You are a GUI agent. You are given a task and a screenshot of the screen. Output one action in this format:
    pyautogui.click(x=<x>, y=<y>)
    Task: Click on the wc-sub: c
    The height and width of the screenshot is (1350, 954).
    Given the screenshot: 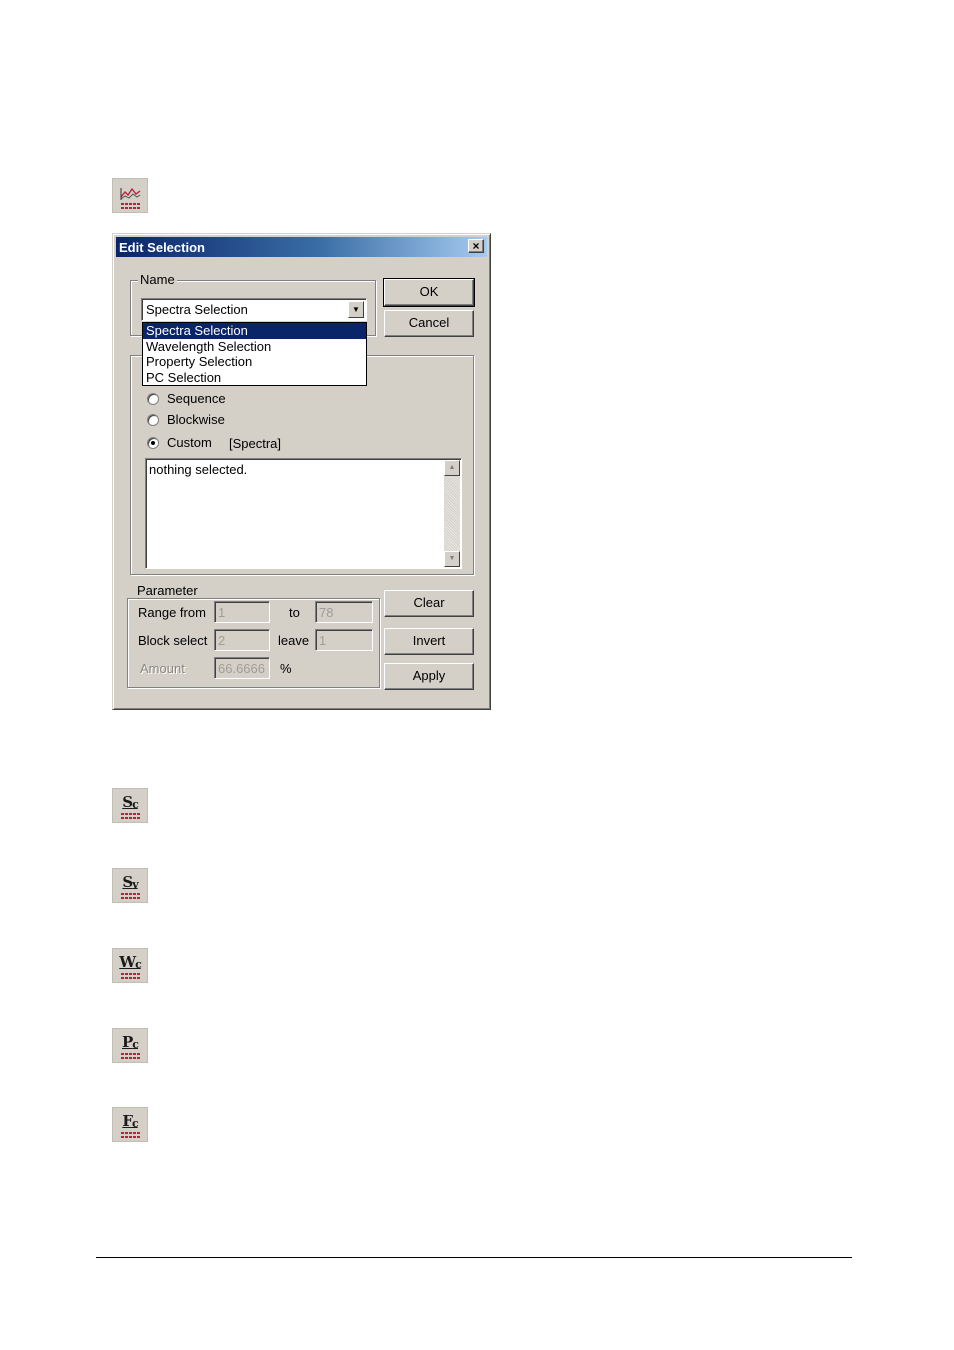 What is the action you would take?
    pyautogui.click(x=138, y=964)
    